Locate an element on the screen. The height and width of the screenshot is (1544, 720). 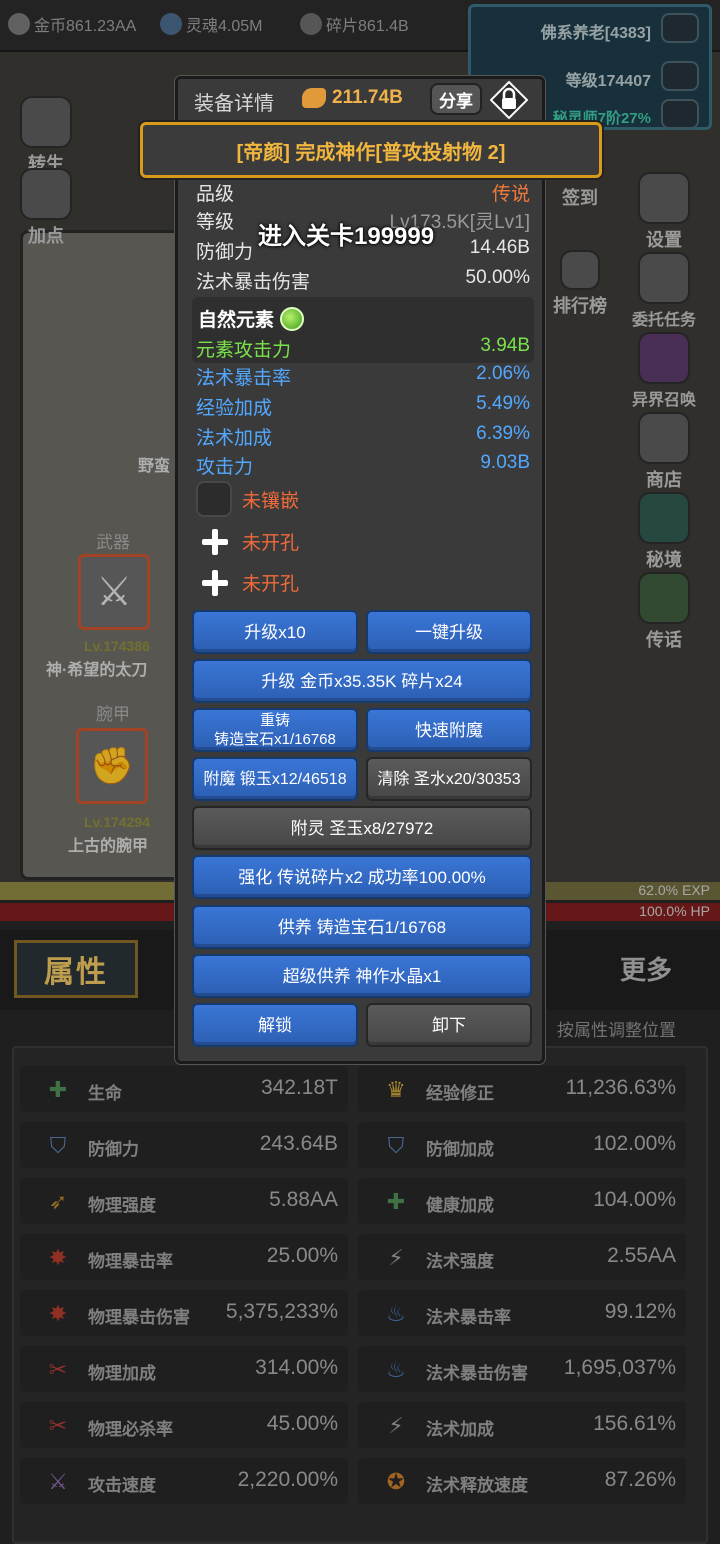
one-key-upgrade-button: 一键升级 is located at coordinates (449, 632).